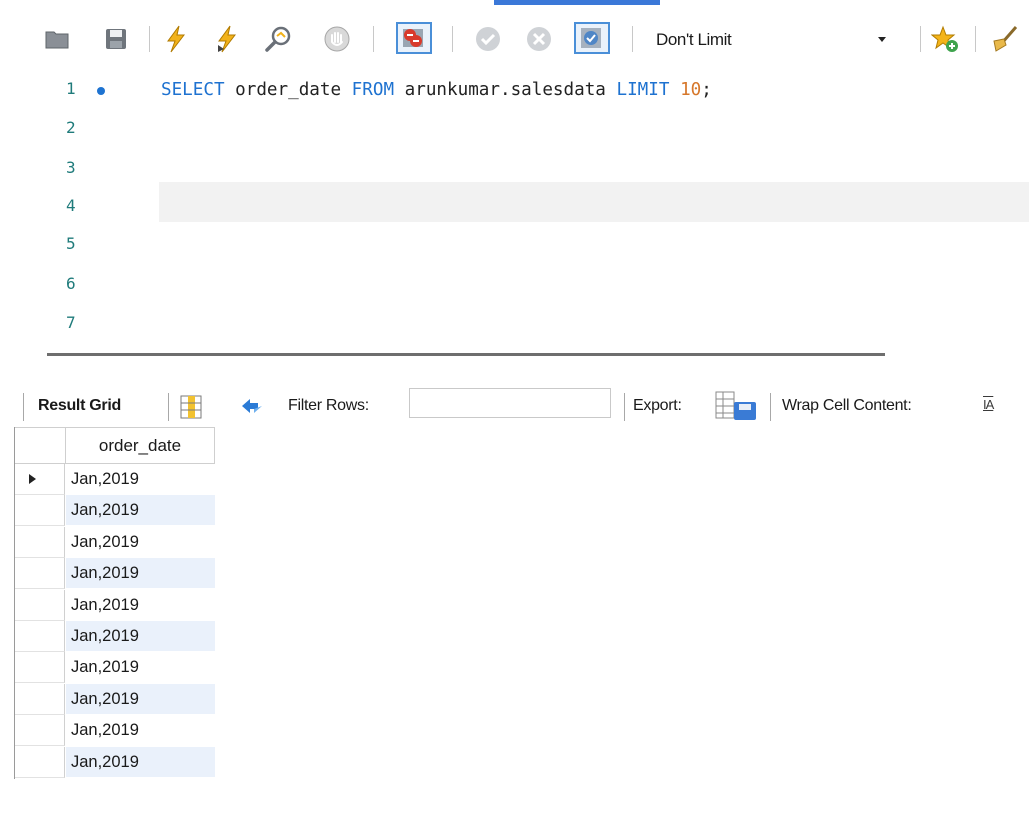 The width and height of the screenshot is (1029, 825). What do you see at coordinates (1005, 39) in the screenshot?
I see `beautify-icon` at bounding box center [1005, 39].